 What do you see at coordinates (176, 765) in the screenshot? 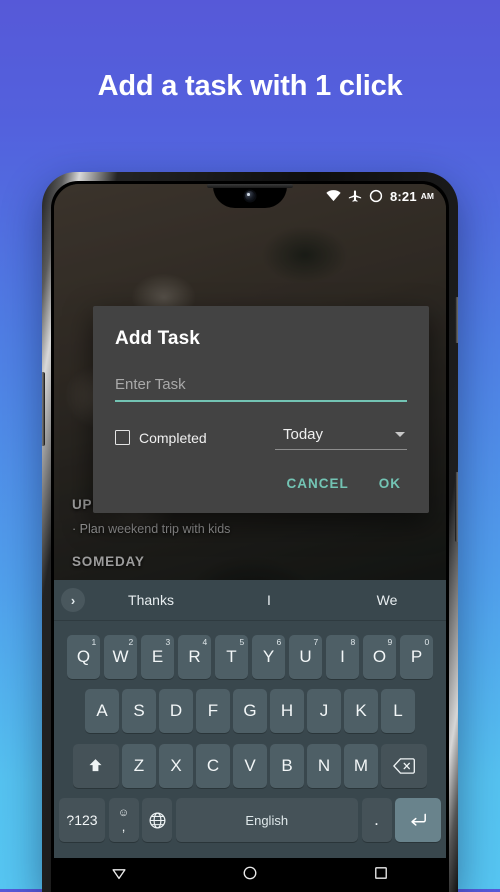
I see `key-x: X` at bounding box center [176, 765].